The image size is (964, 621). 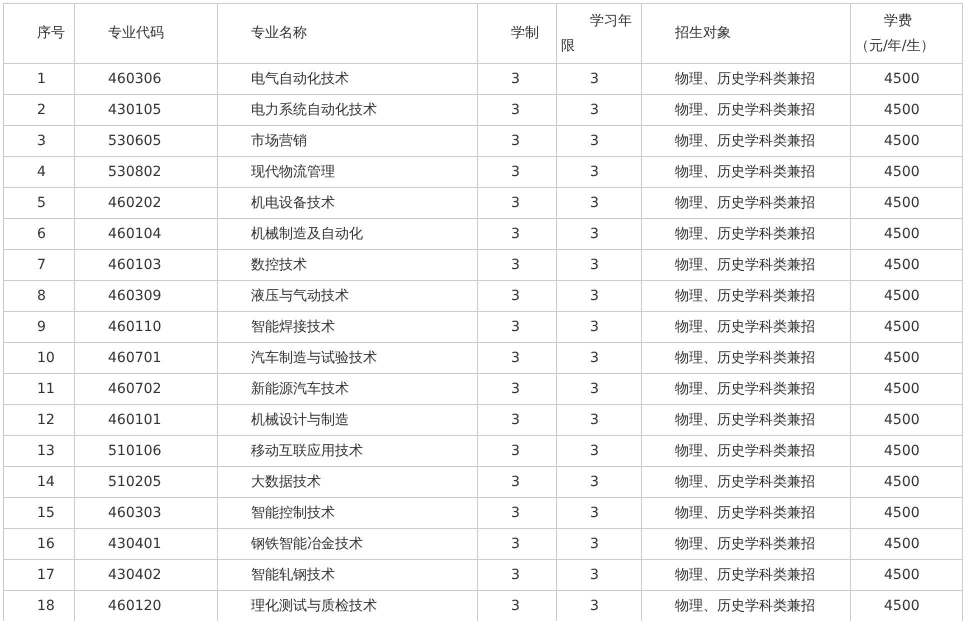 I want to click on table-cell: 16, so click(x=39, y=544).